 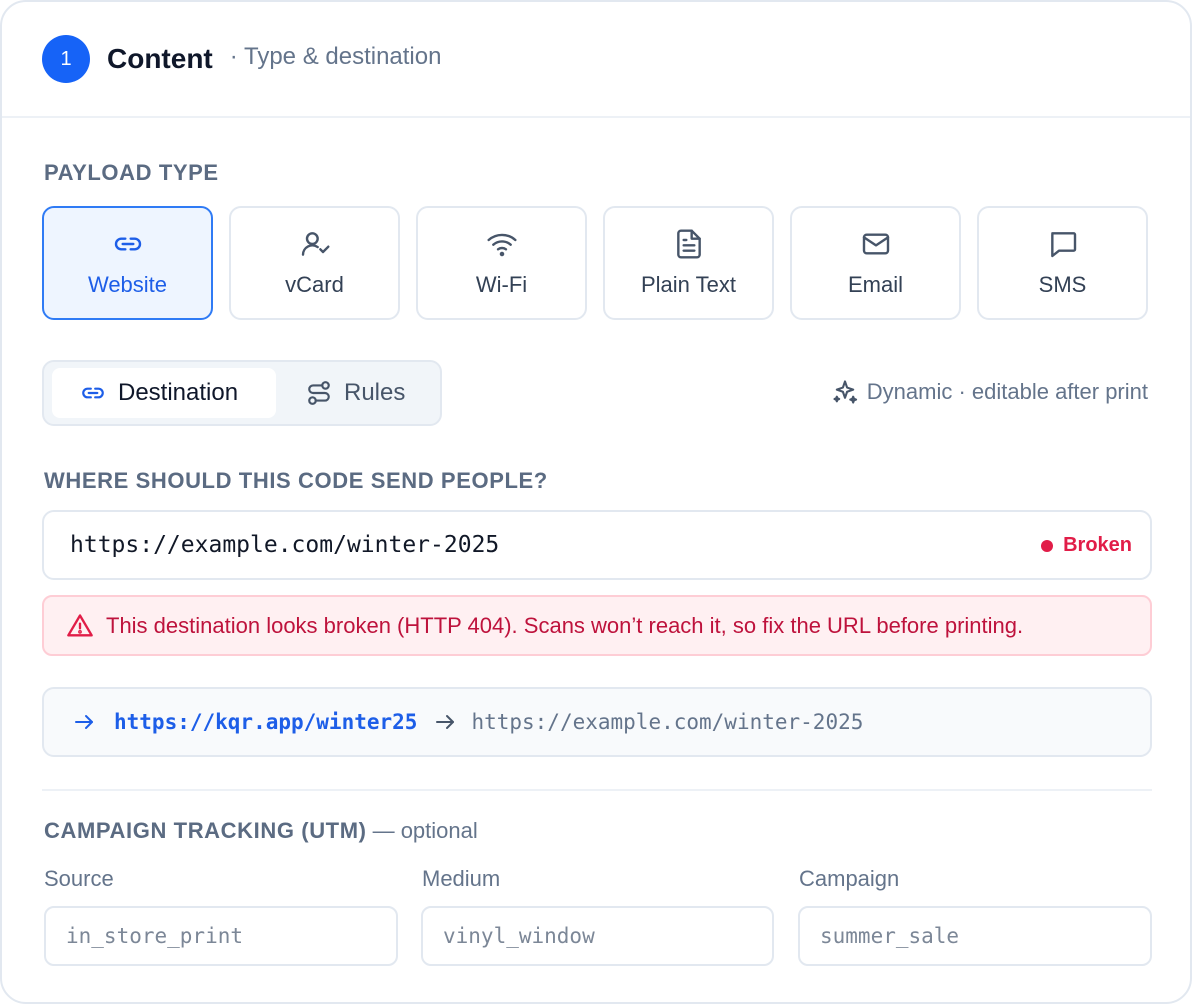 What do you see at coordinates (461, 878) in the screenshot?
I see `utm-medium-label: Medium` at bounding box center [461, 878].